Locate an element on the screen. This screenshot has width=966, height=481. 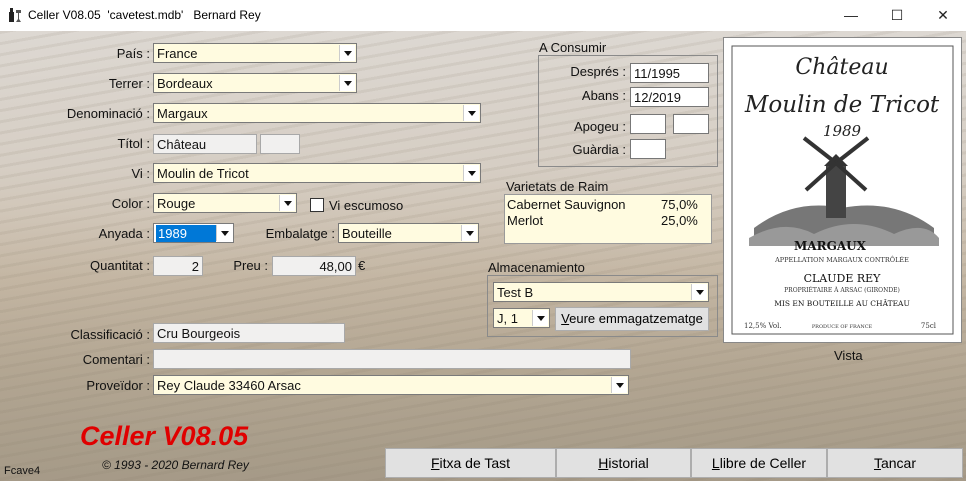
mnemonic: L is located at coordinates (715, 463).